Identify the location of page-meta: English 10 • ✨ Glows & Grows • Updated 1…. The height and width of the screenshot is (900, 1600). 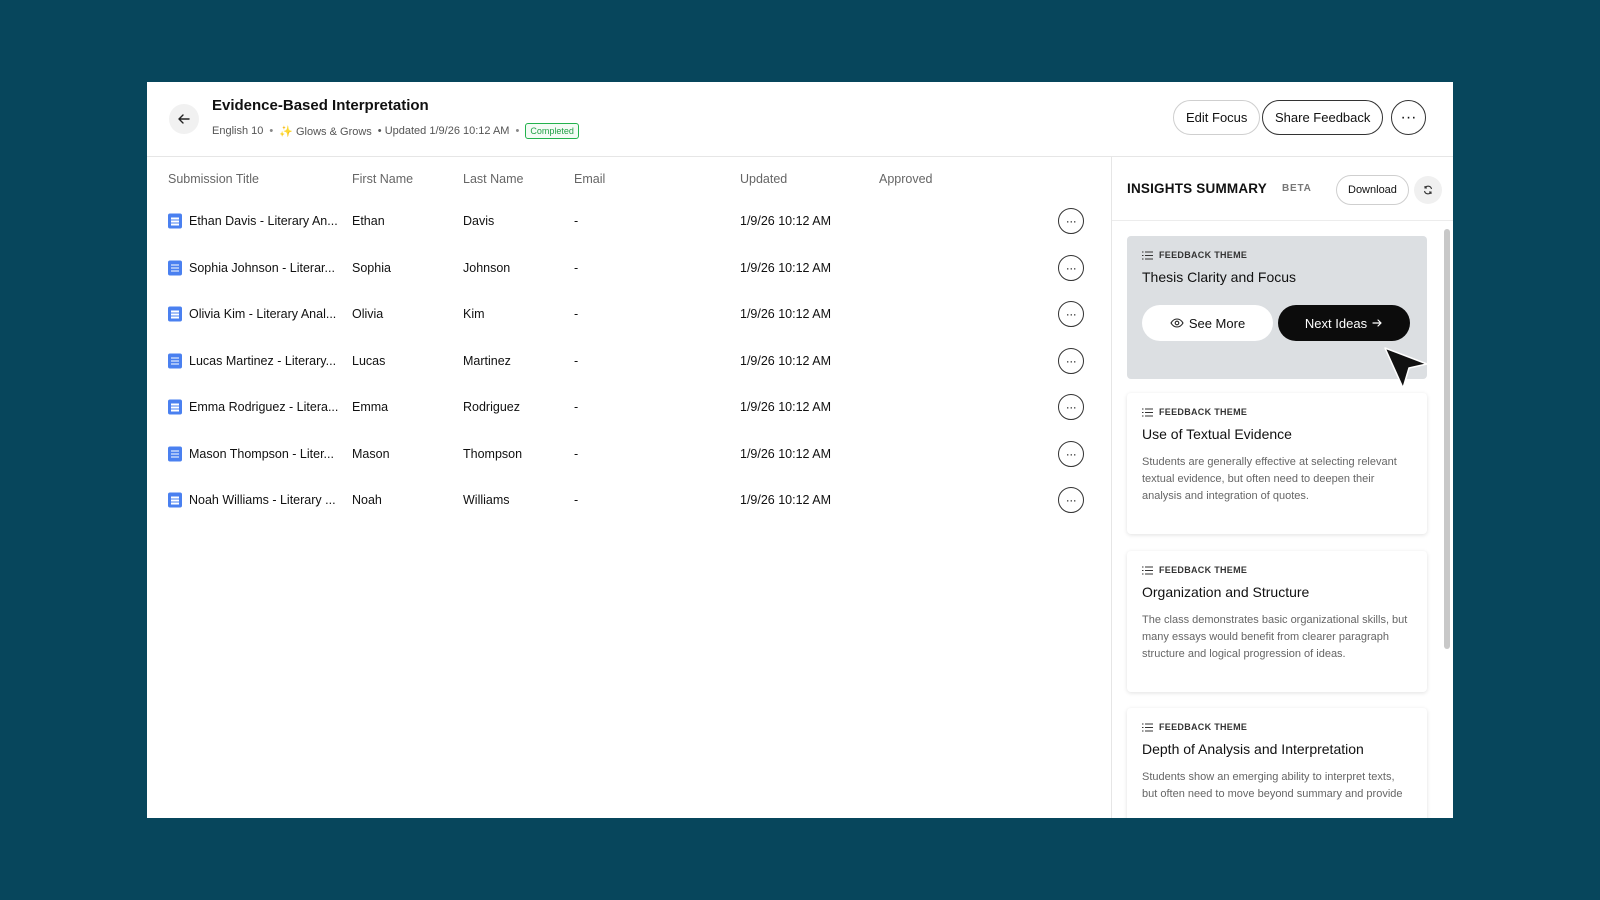
(395, 131).